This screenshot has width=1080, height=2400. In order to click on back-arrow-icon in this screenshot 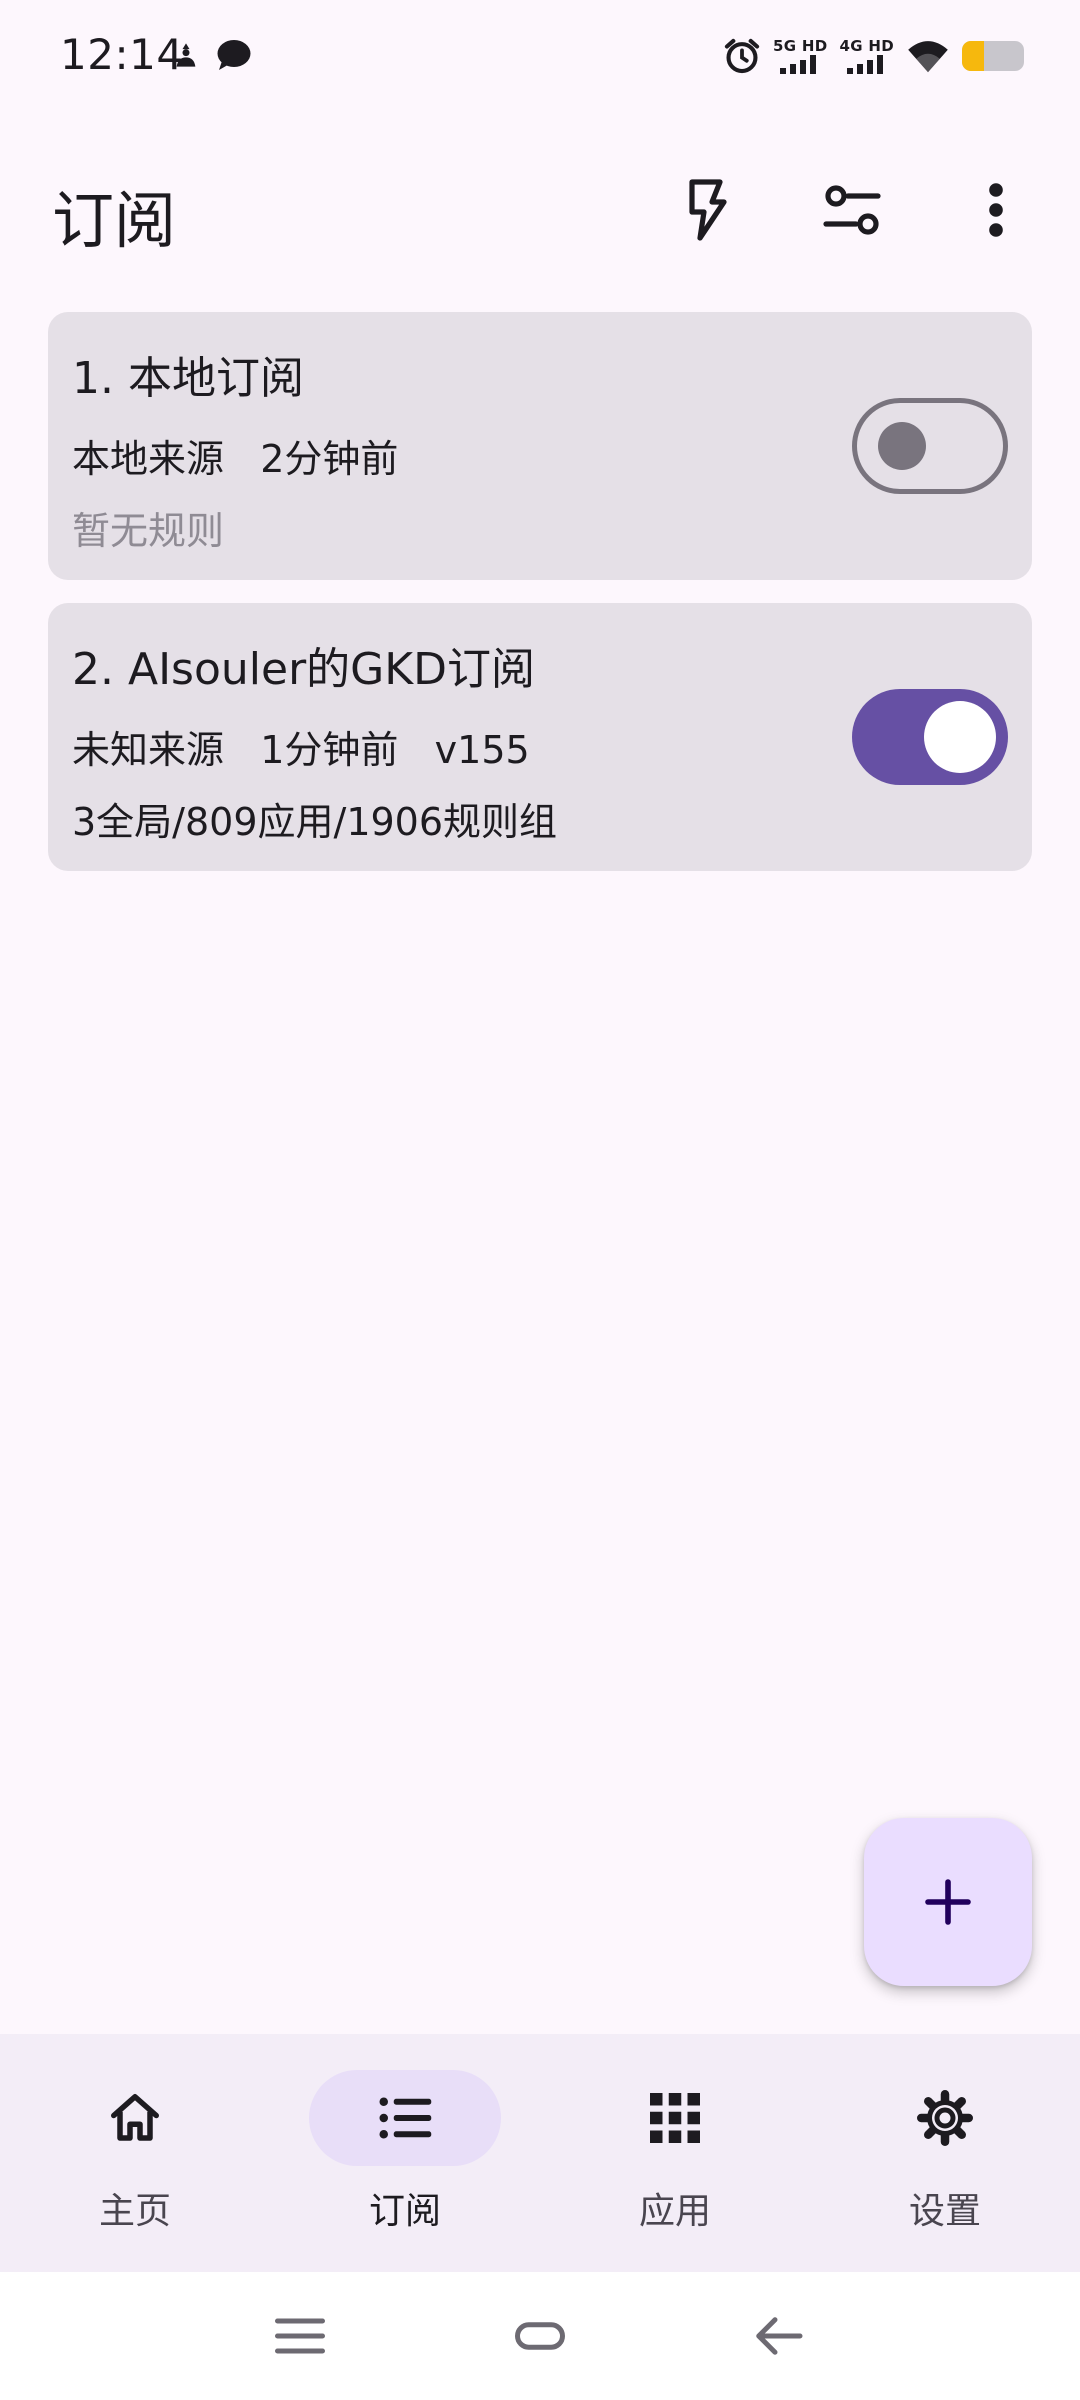, I will do `click(779, 2336)`.